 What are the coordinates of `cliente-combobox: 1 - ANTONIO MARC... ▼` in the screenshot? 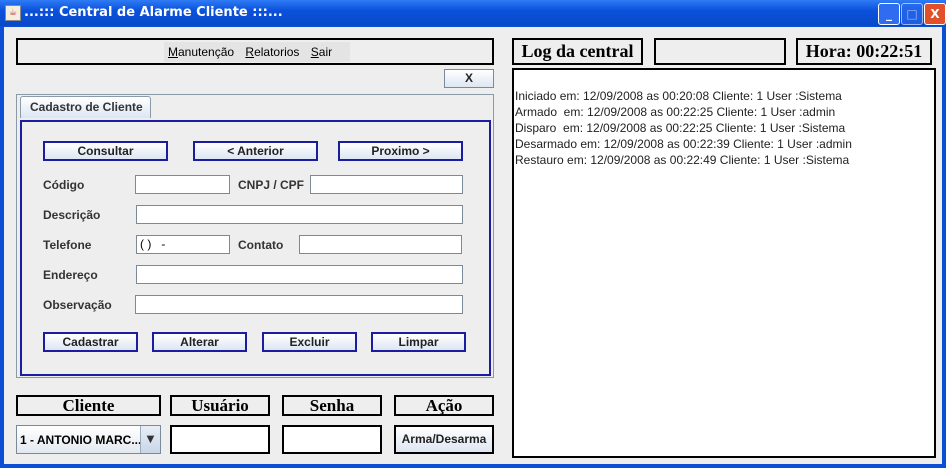 It's located at (88, 439).